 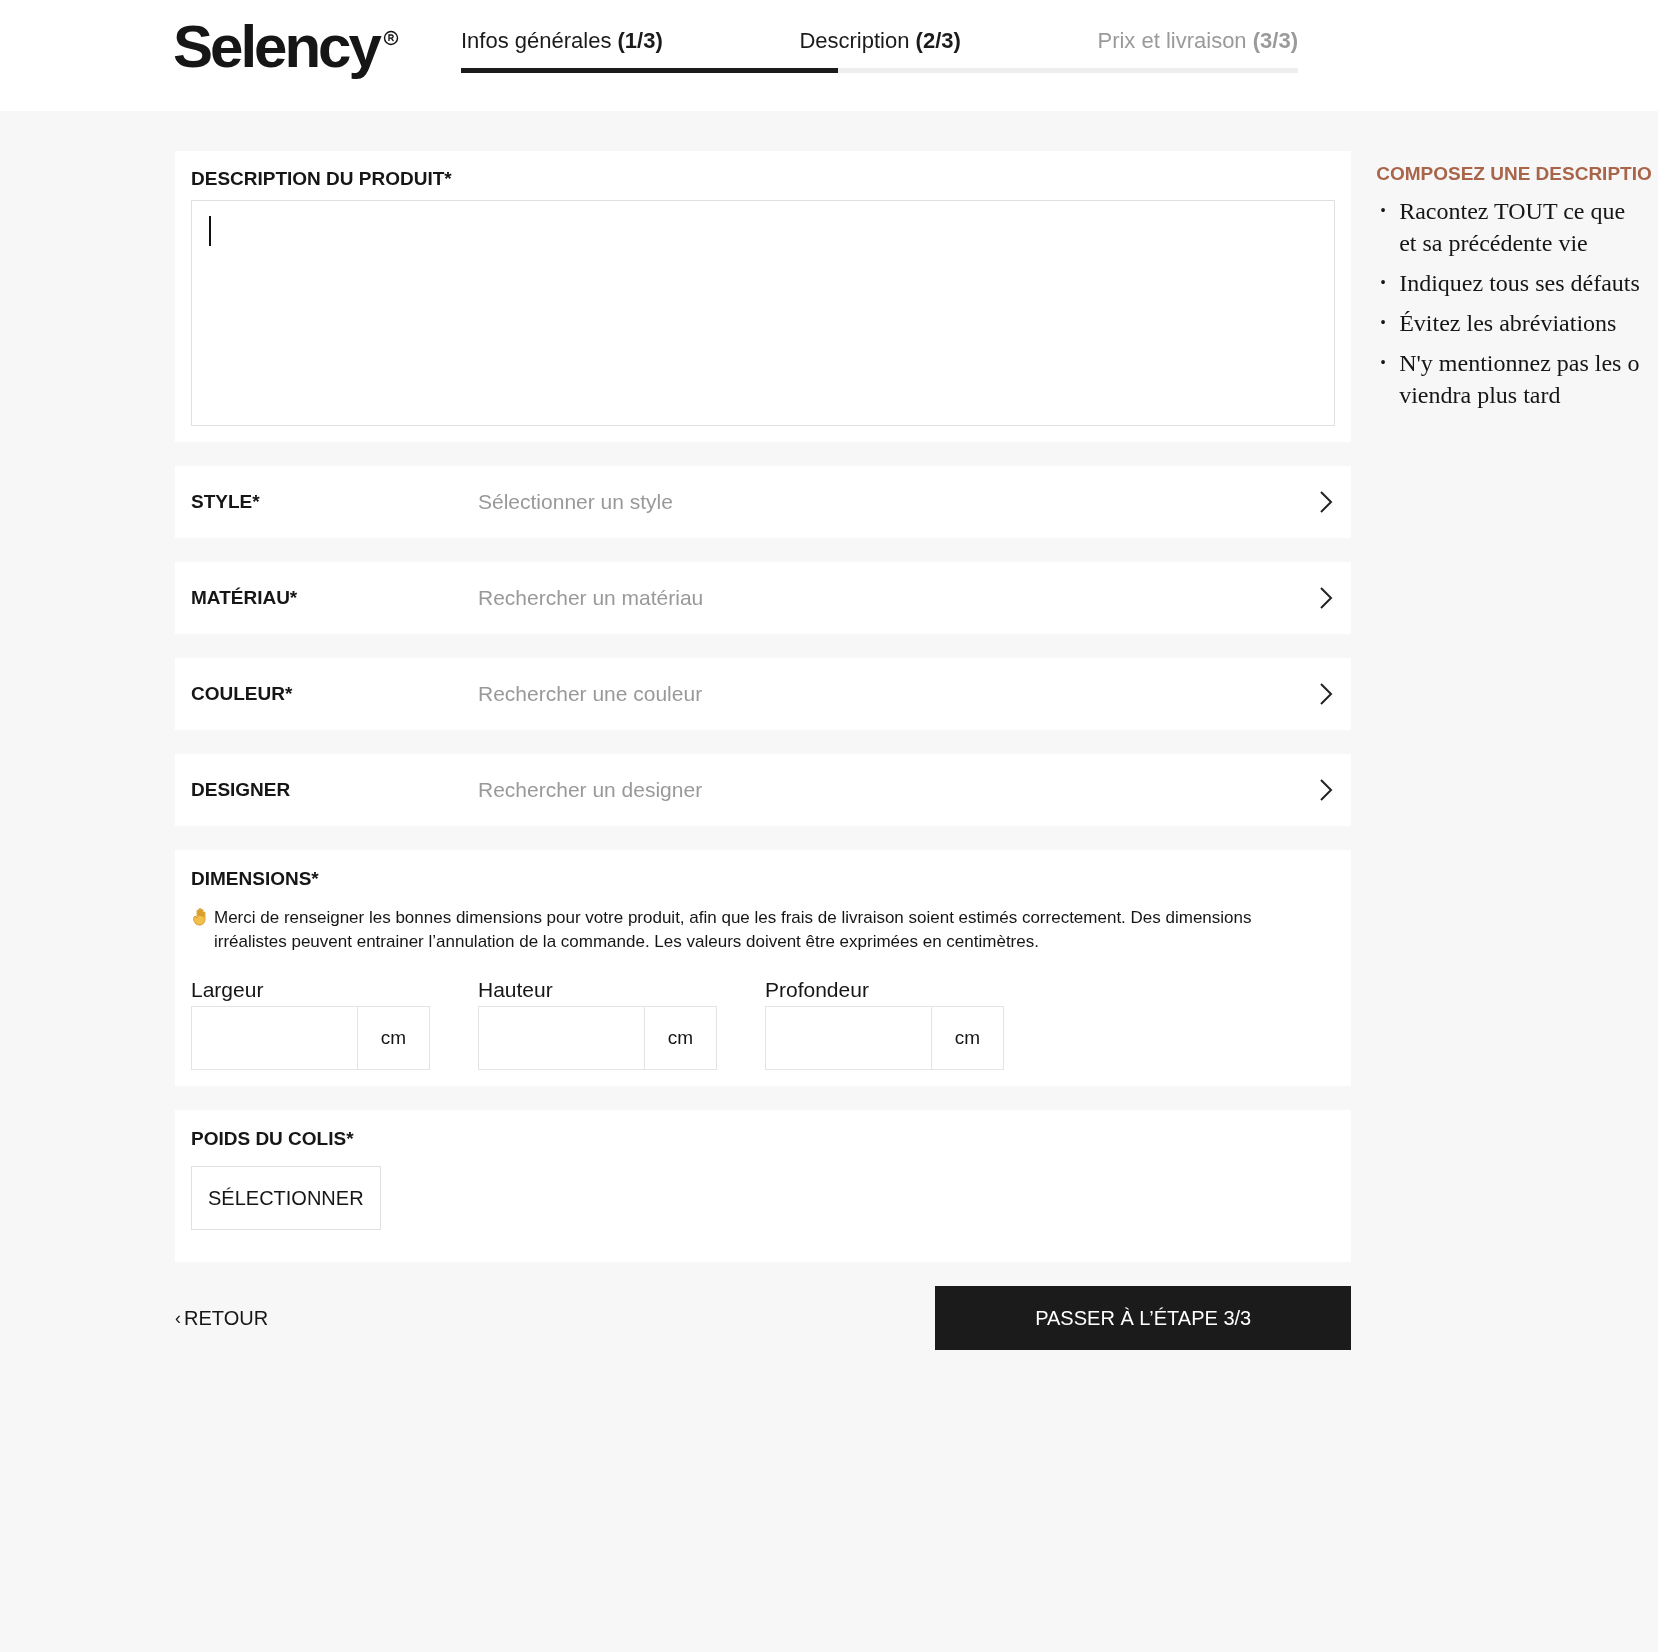 What do you see at coordinates (562, 41) in the screenshot?
I see `step-tab: Infos générales (1/3)` at bounding box center [562, 41].